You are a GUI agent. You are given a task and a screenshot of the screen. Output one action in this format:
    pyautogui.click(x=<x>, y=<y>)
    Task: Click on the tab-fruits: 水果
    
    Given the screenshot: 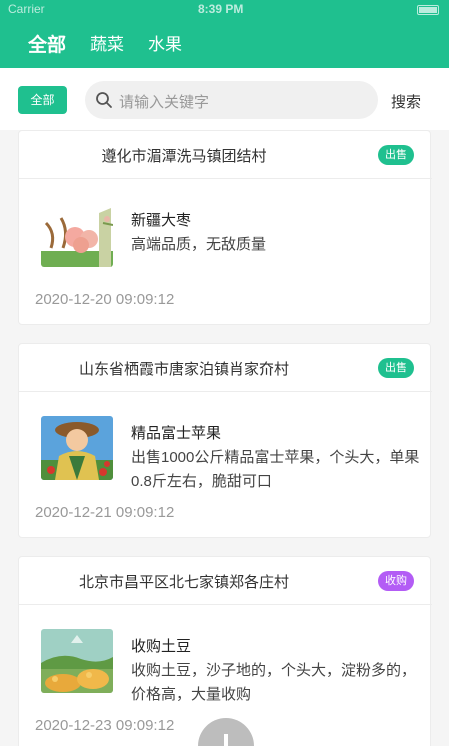 What is the action you would take?
    pyautogui.click(x=165, y=42)
    